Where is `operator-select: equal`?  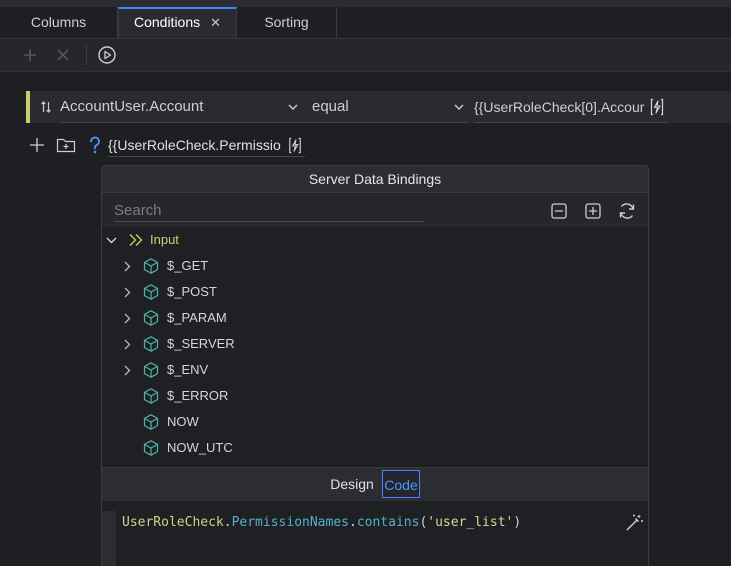
operator-select: equal is located at coordinates (390, 107).